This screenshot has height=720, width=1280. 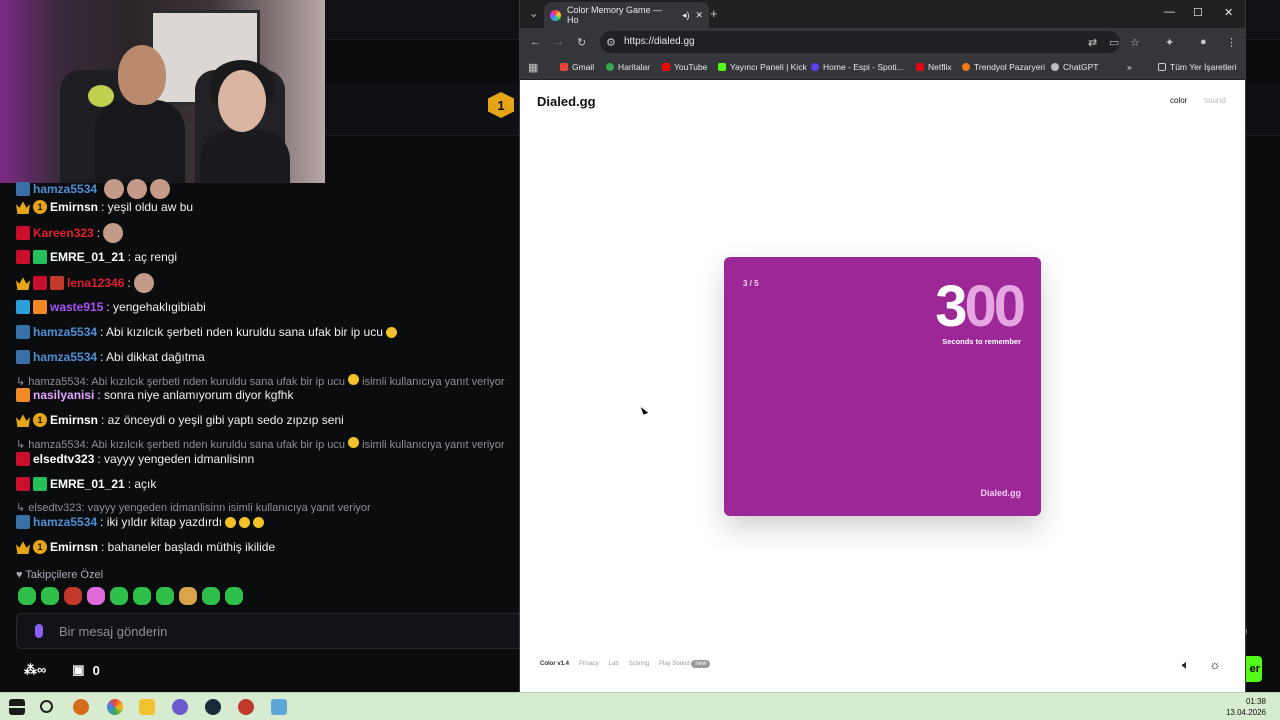 I want to click on chat-username: Kareen323, so click(x=63, y=233).